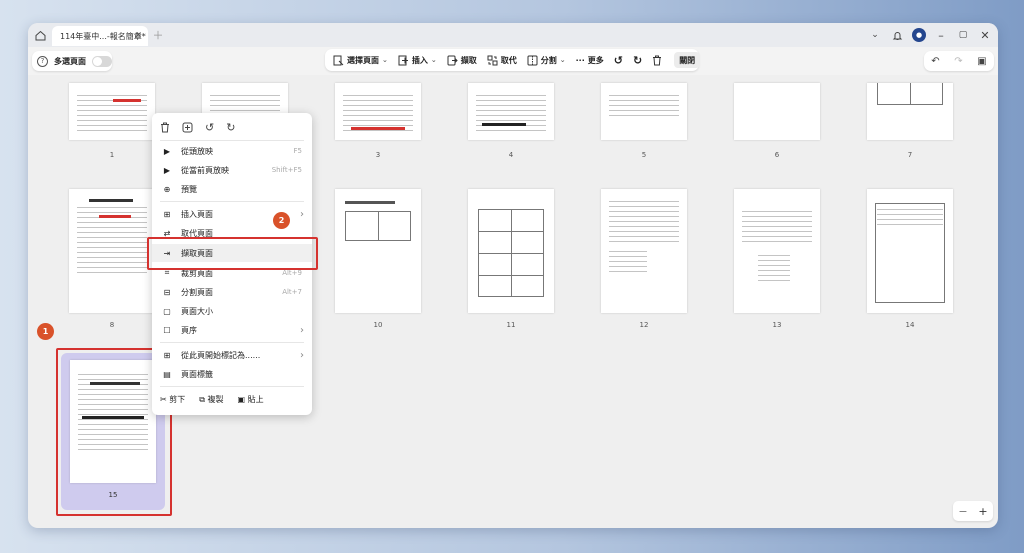  I want to click on paste-icon: ▣, so click(241, 399).